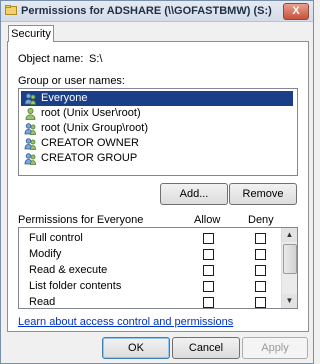 Image resolution: width=320 pixels, height=364 pixels. I want to click on user-name: root (Unix Group\root), so click(94, 128).